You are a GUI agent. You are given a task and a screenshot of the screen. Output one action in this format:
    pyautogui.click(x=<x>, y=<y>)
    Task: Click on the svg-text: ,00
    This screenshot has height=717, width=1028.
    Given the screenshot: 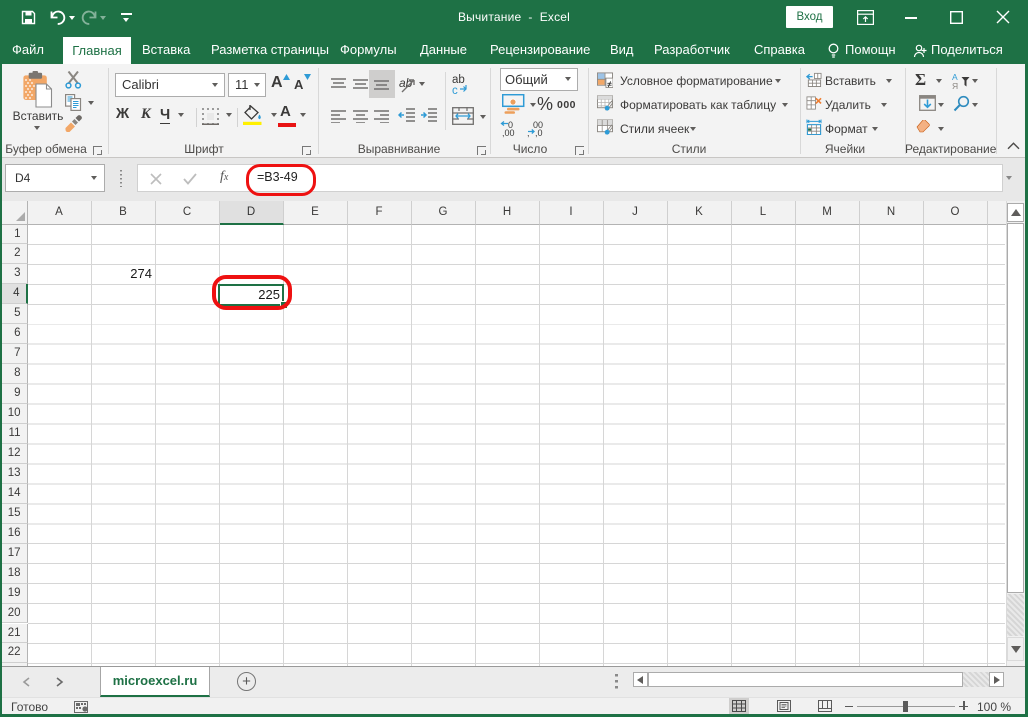 What is the action you would take?
    pyautogui.click(x=508, y=133)
    